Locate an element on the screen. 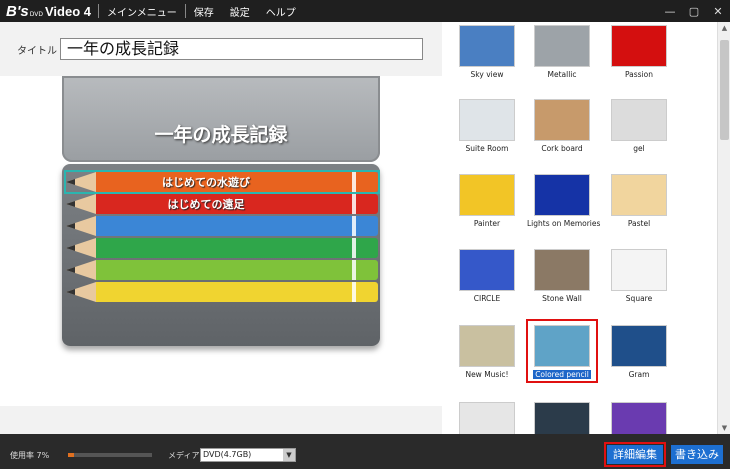 The width and height of the screenshot is (730, 469). theme-stone-wall: Stone Wall is located at coordinates (562, 276).